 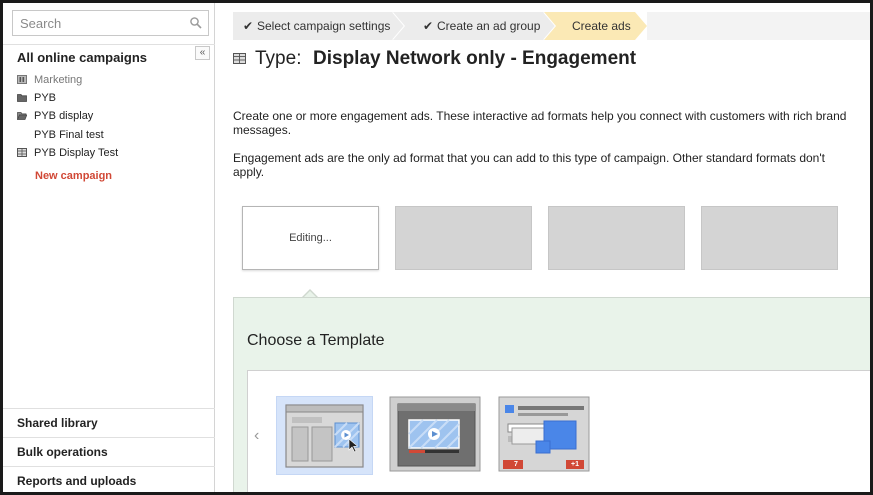 I want to click on template-video-overlay-preview, so click(x=324, y=436).